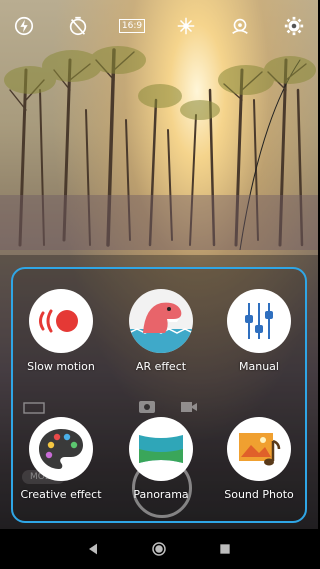  What do you see at coordinates (93, 549) in the screenshot?
I see `back-icon` at bounding box center [93, 549].